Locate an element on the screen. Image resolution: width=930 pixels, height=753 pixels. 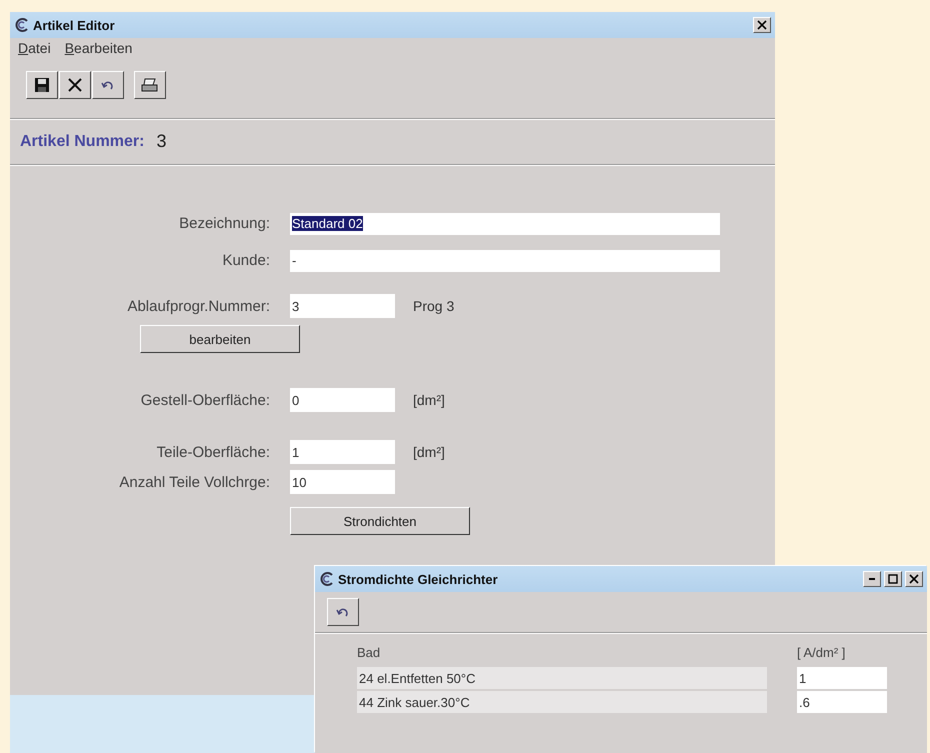
maximize-icon is located at coordinates (893, 579).